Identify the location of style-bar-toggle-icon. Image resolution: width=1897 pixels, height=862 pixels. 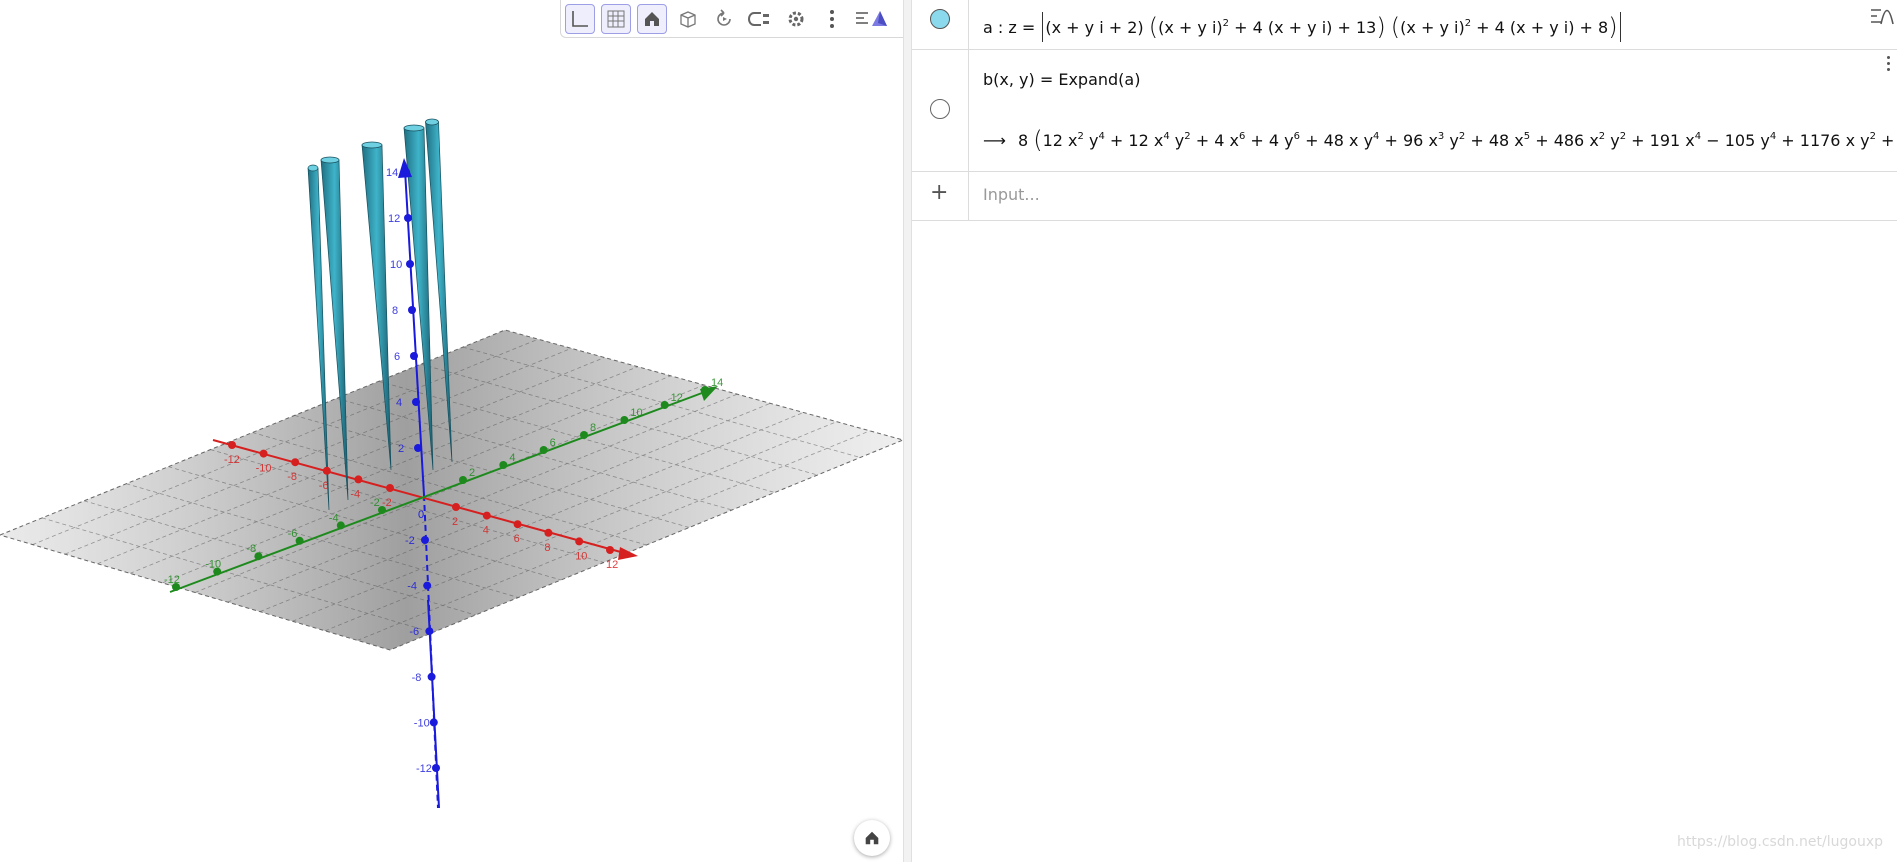
(871, 19).